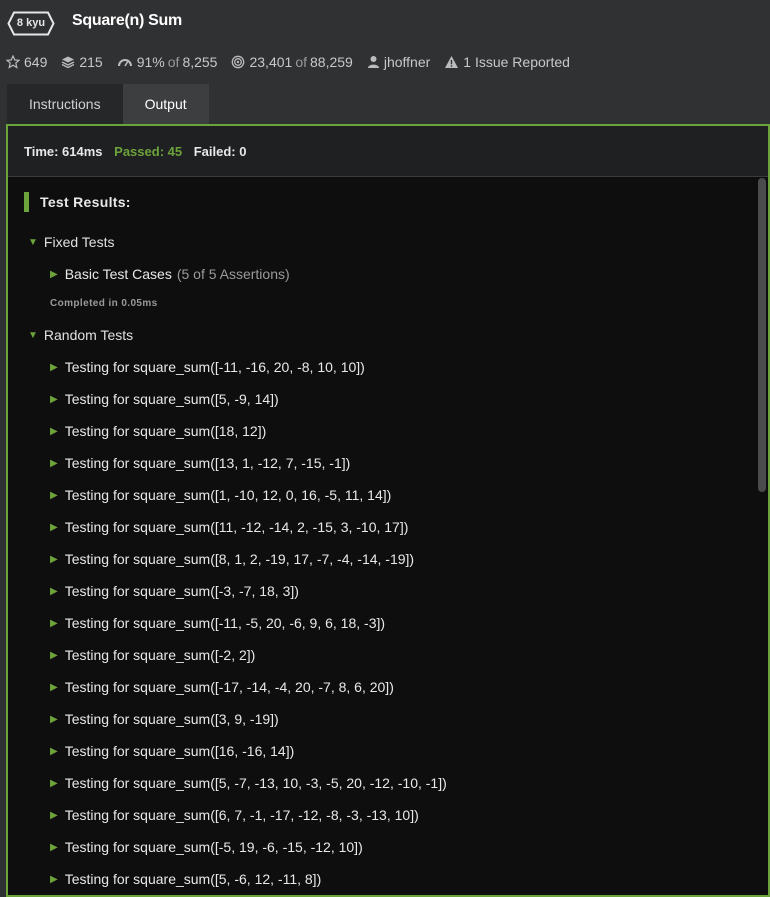 The image size is (770, 897). I want to click on kata-header: 8 kyu Square(n) Sum 649 215 91% of 8,255, so click(385, 42).